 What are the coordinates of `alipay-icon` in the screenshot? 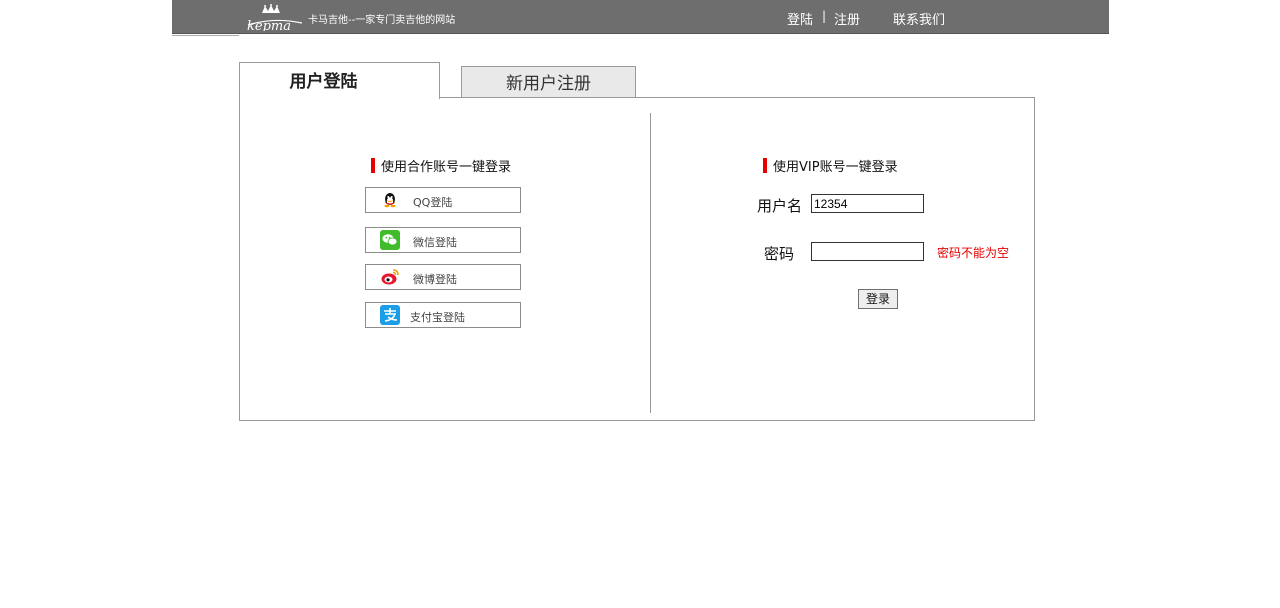 It's located at (390, 315).